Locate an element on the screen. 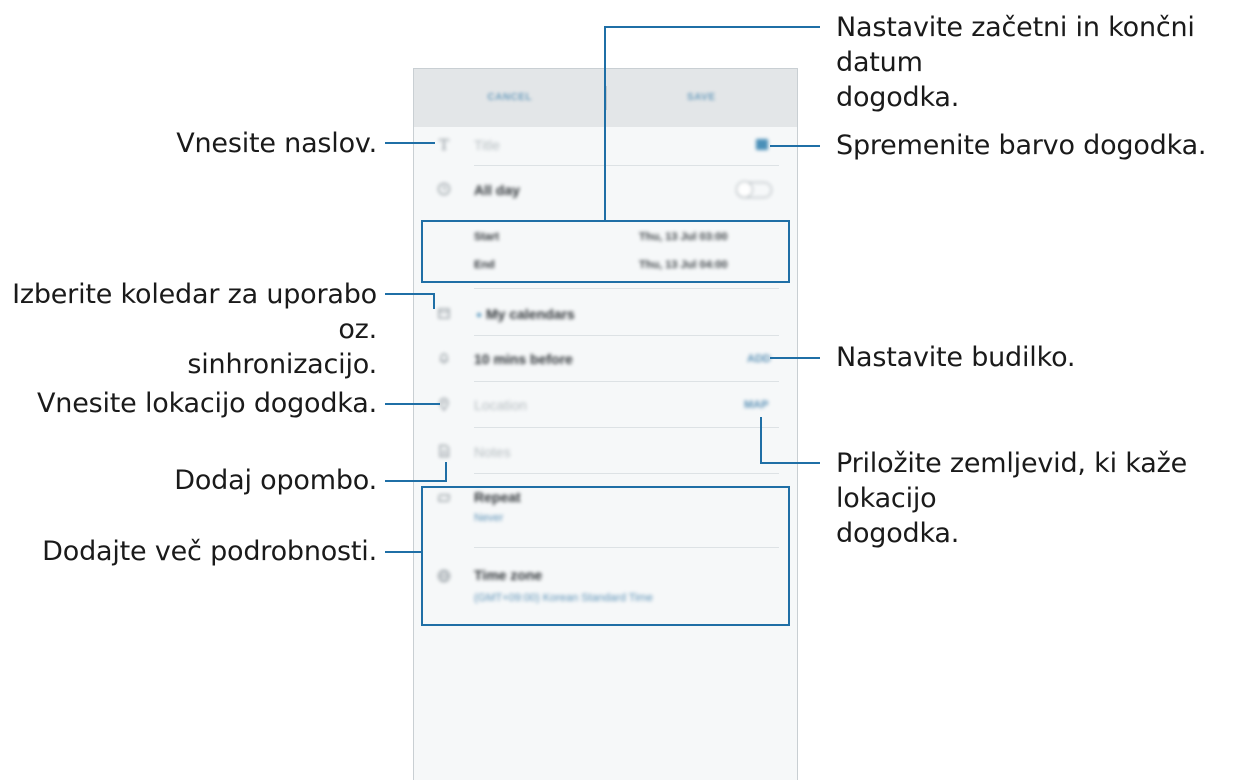 The height and width of the screenshot is (780, 1255). callout-line: Priložite zemljevid, ki kaže lokacijo is located at coordinates (1011, 481).